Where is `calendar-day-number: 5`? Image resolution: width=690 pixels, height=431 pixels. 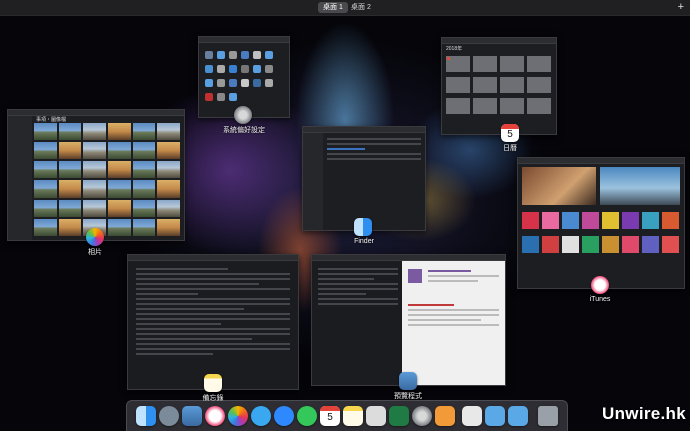 calendar-day-number: 5 is located at coordinates (510, 134).